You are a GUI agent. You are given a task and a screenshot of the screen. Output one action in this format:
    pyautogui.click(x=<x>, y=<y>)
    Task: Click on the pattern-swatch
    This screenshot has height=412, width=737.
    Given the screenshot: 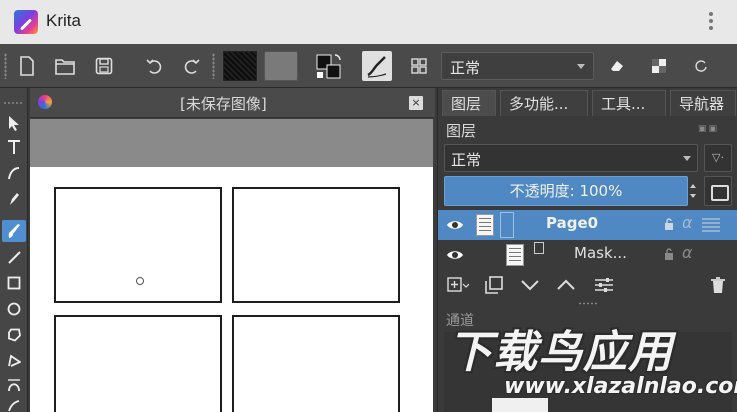 What is the action you would take?
    pyautogui.click(x=281, y=66)
    